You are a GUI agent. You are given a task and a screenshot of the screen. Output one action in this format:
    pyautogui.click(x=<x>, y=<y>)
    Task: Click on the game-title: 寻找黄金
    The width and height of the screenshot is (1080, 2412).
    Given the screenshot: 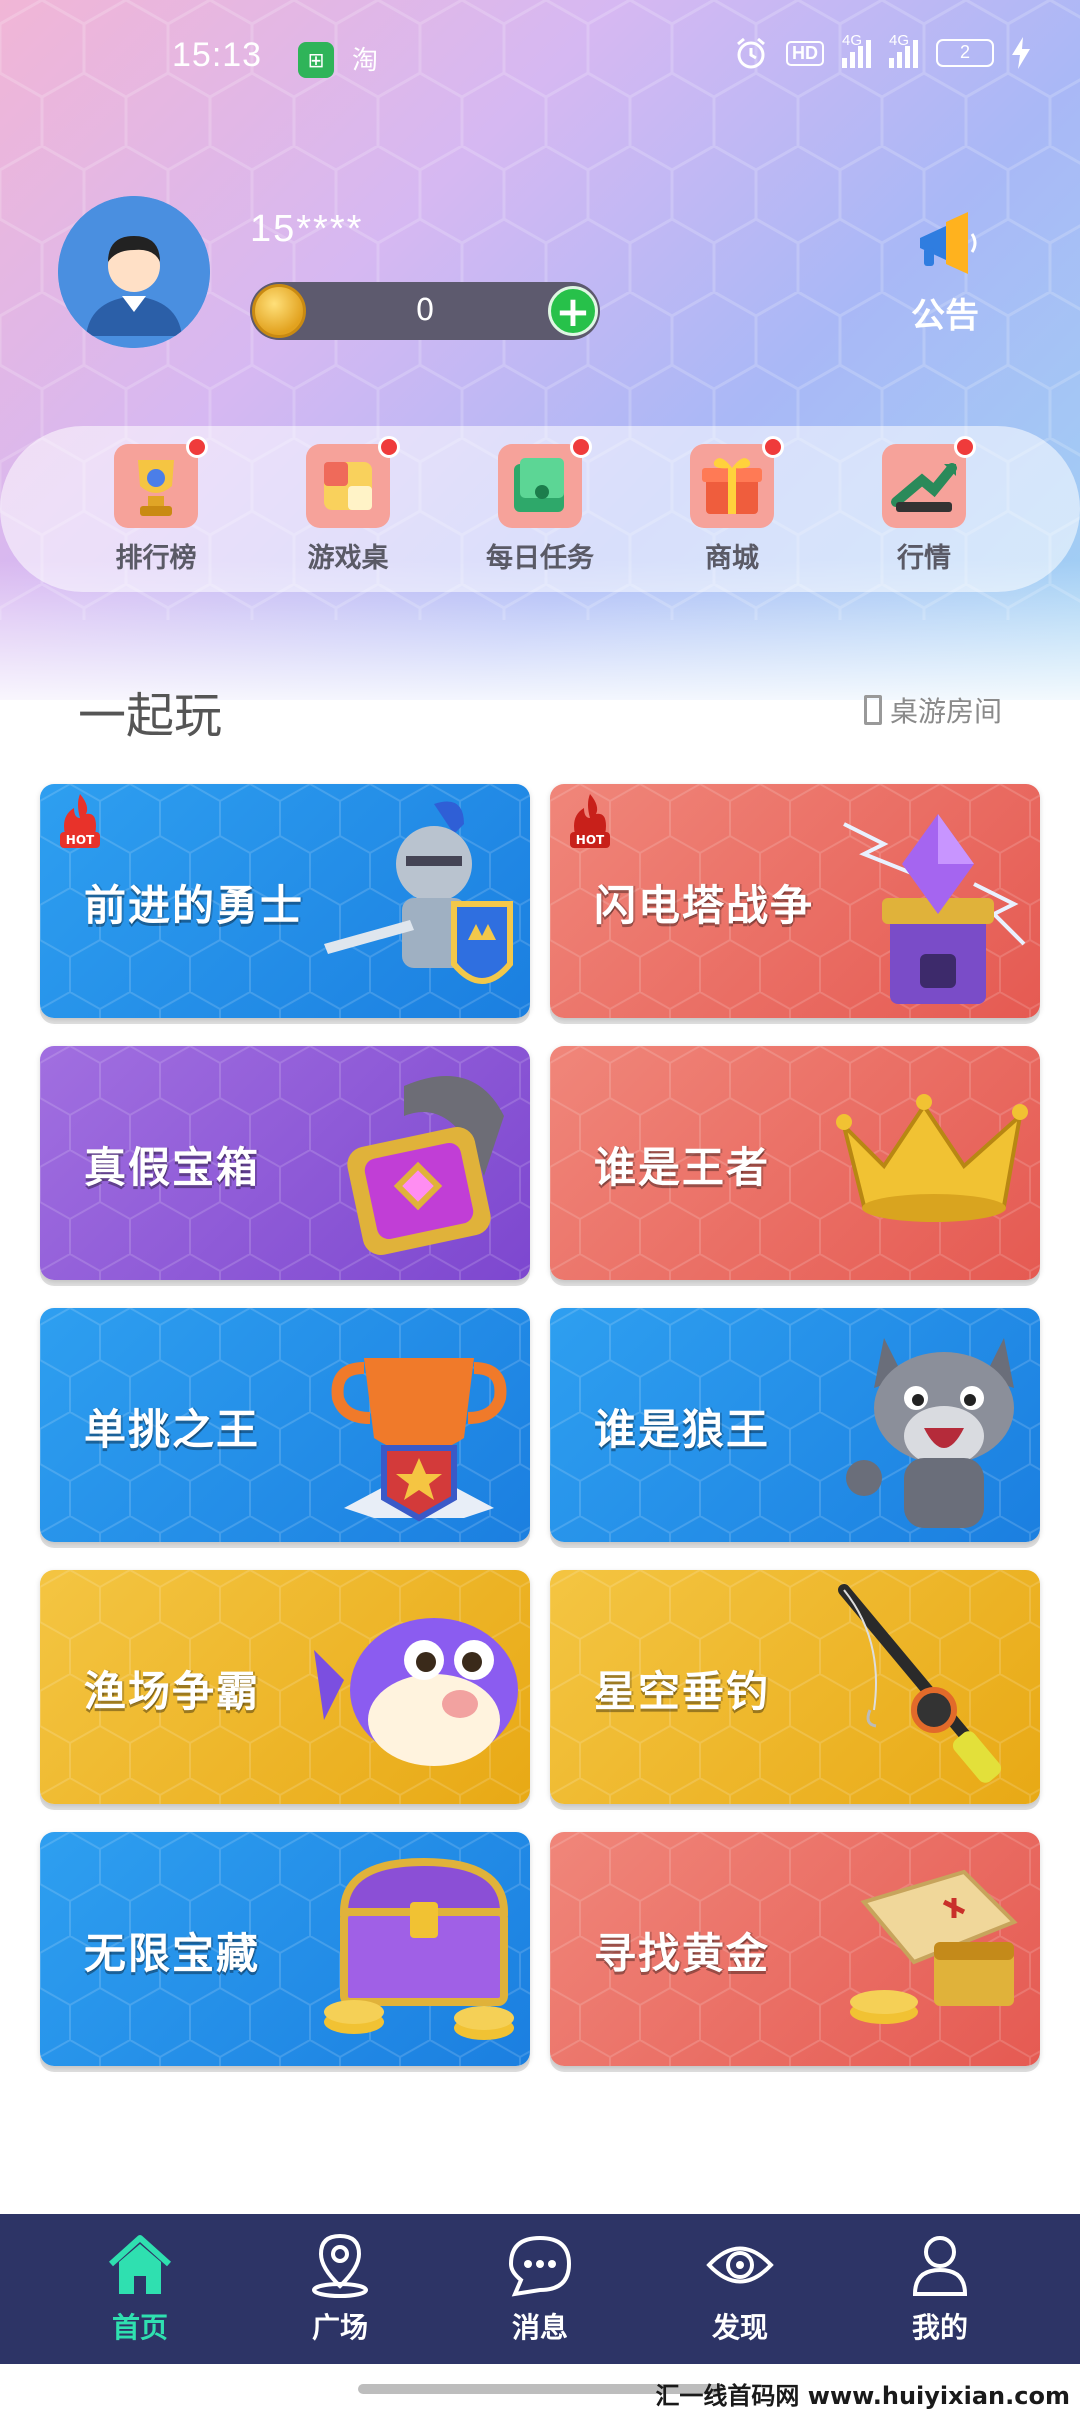 What is the action you would take?
    pyautogui.click(x=682, y=1953)
    